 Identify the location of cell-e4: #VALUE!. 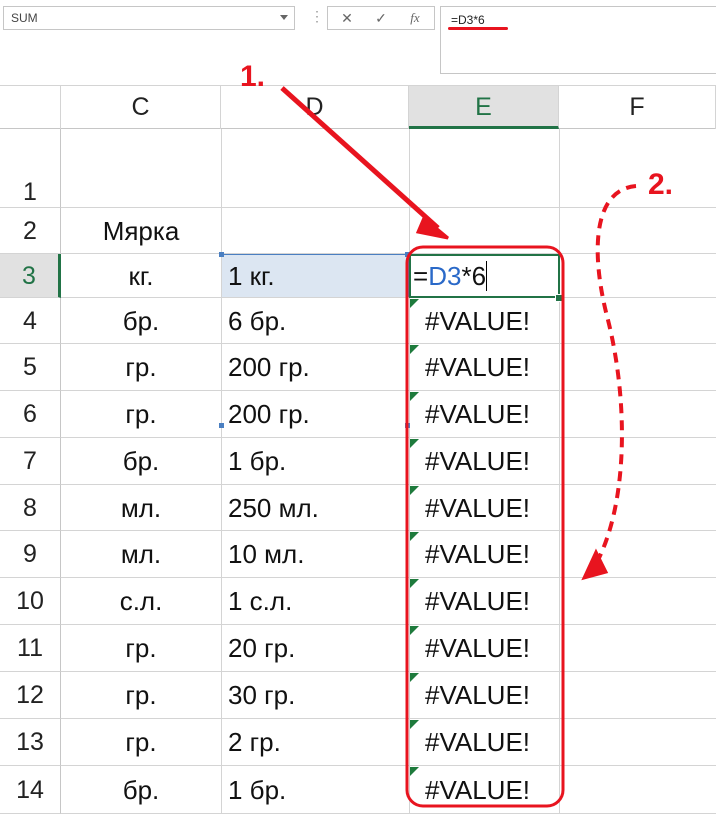
(477, 321).